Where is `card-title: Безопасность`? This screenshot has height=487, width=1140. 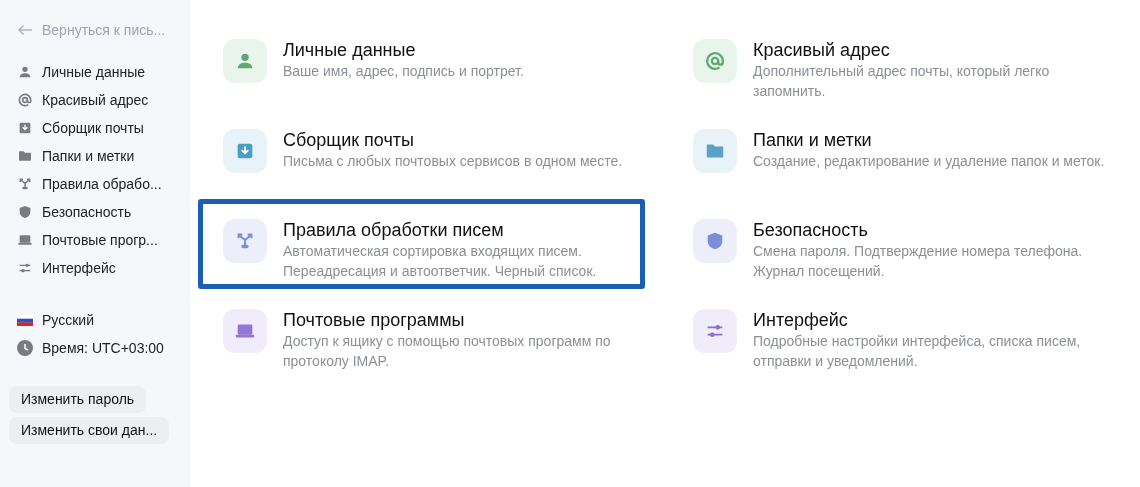
card-title: Безопасность is located at coordinates (811, 230).